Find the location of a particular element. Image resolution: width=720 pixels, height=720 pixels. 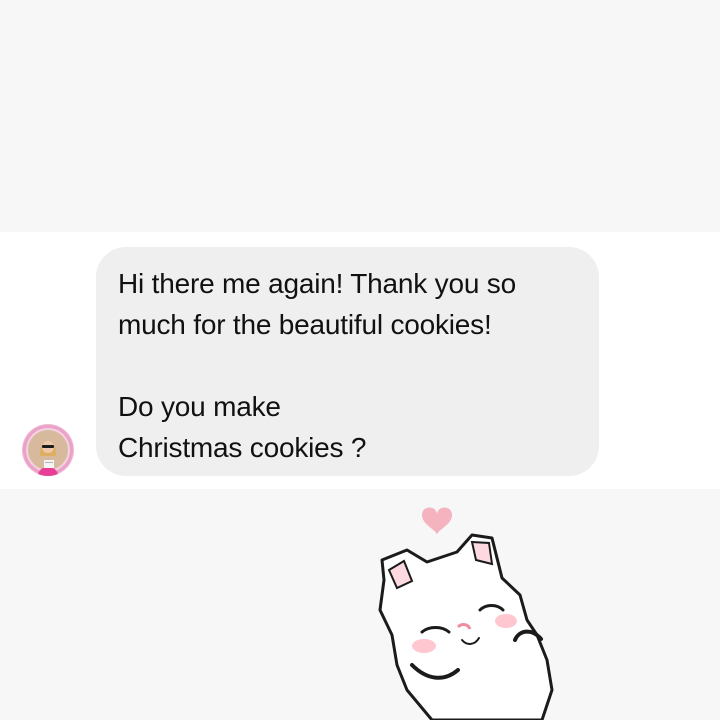

profile-photo-icon is located at coordinates (48, 450).